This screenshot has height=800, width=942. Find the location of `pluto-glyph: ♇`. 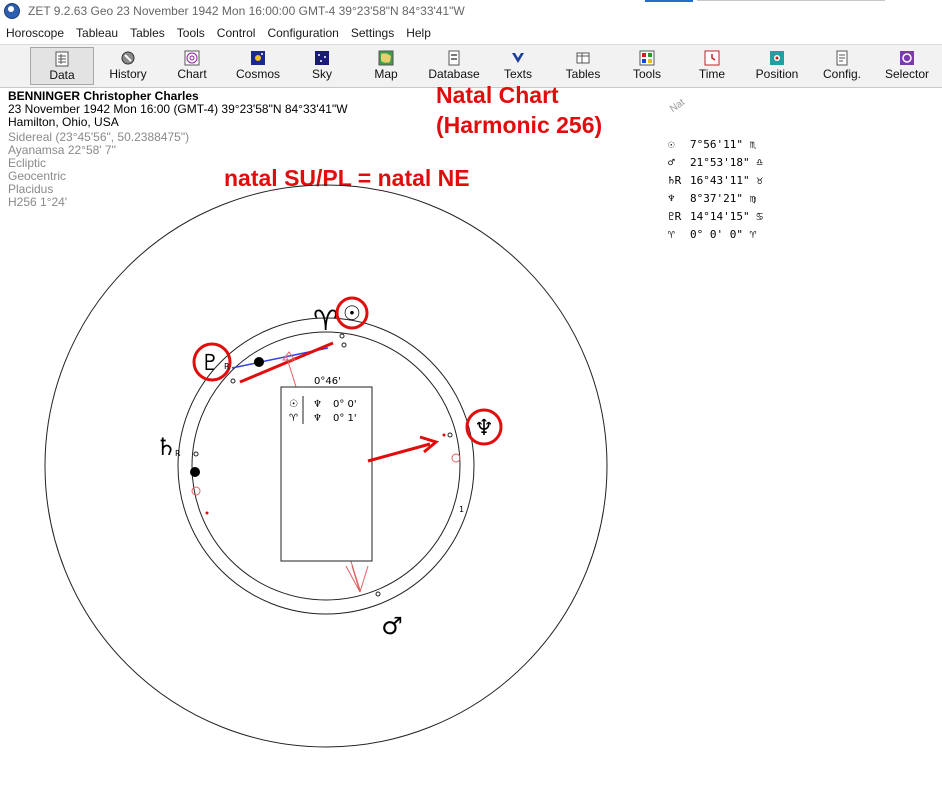

pluto-glyph: ♇ is located at coordinates (210, 363).